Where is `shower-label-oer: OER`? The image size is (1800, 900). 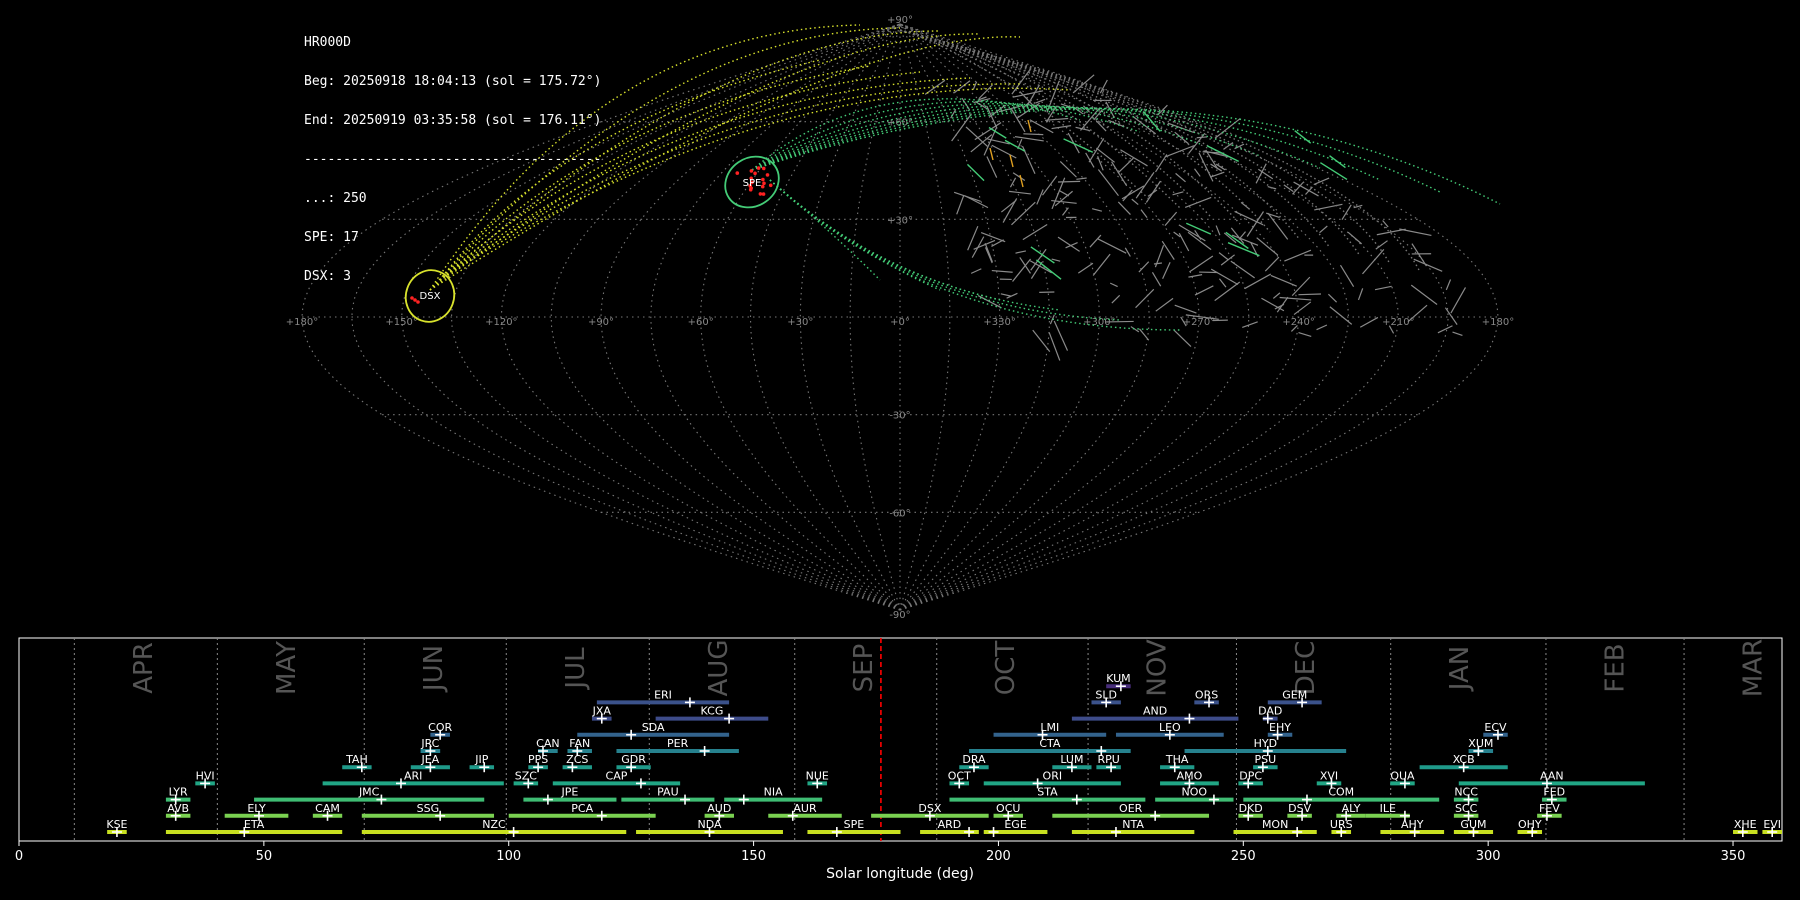 shower-label-oer: OER is located at coordinates (1131, 808).